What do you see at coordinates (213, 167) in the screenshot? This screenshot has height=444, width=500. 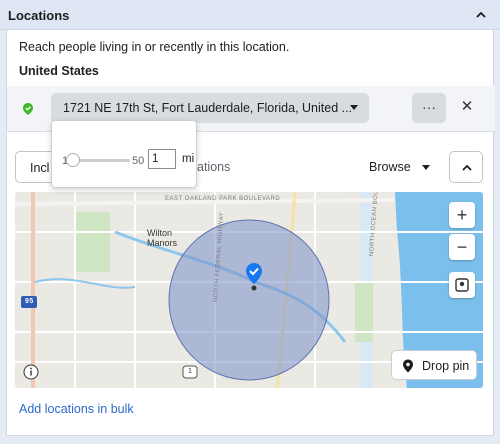 I see `search-locations-placeholder: ations` at bounding box center [213, 167].